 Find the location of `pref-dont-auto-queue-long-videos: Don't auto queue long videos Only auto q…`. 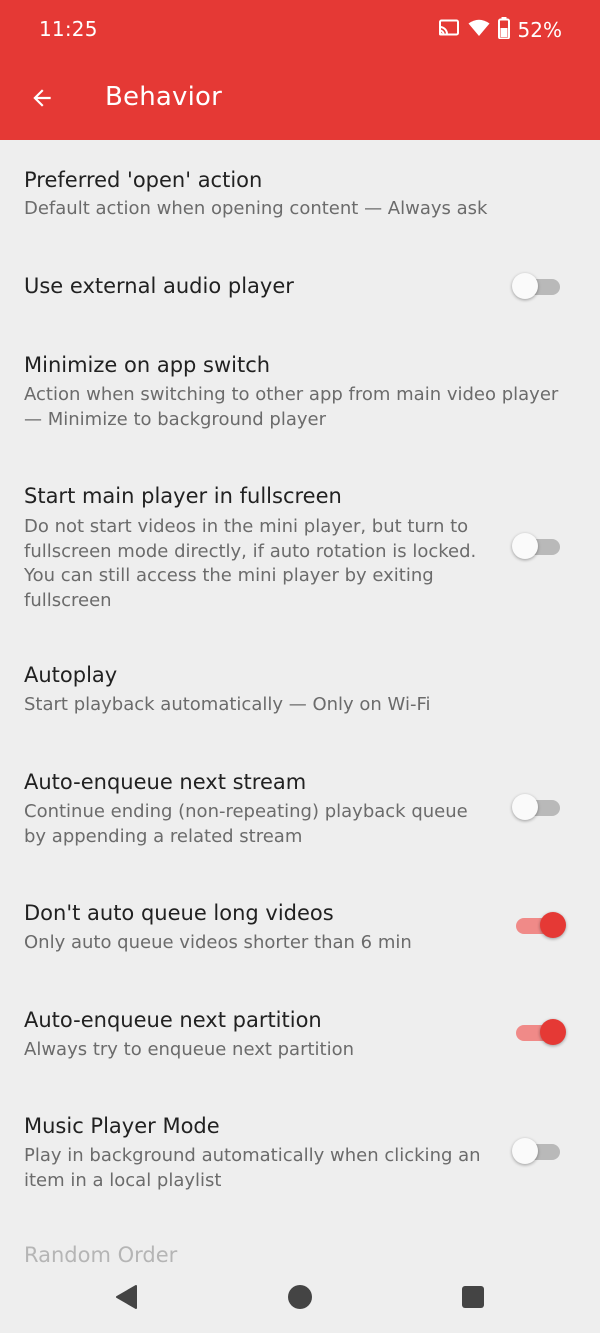

pref-dont-auto-queue-long-videos: Don't auto queue long videos Only auto q… is located at coordinates (300, 930).